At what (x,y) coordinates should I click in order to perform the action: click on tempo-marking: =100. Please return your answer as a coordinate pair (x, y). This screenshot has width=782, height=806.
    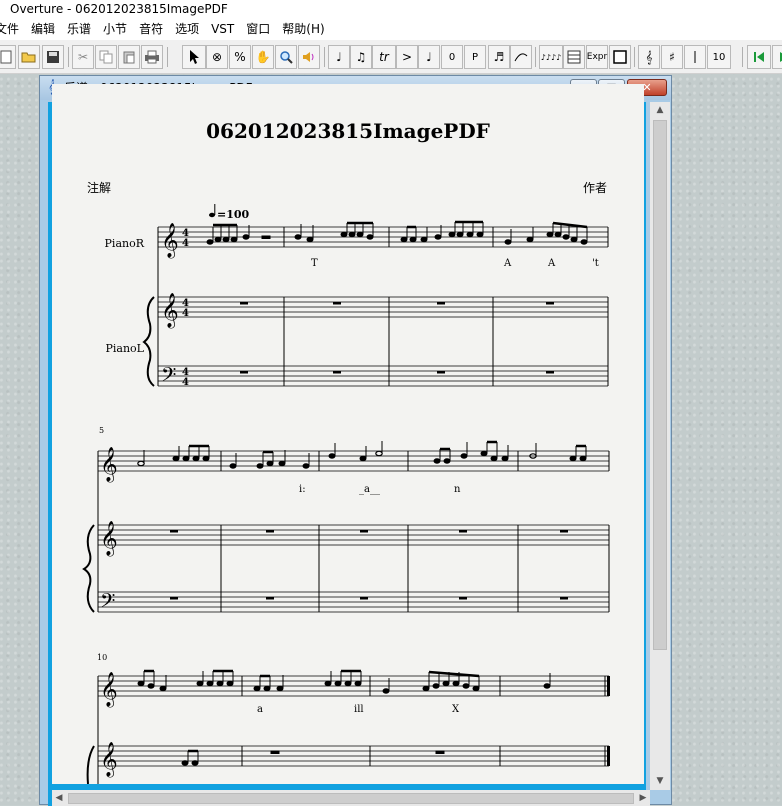
    Looking at the image, I should click on (229, 212).